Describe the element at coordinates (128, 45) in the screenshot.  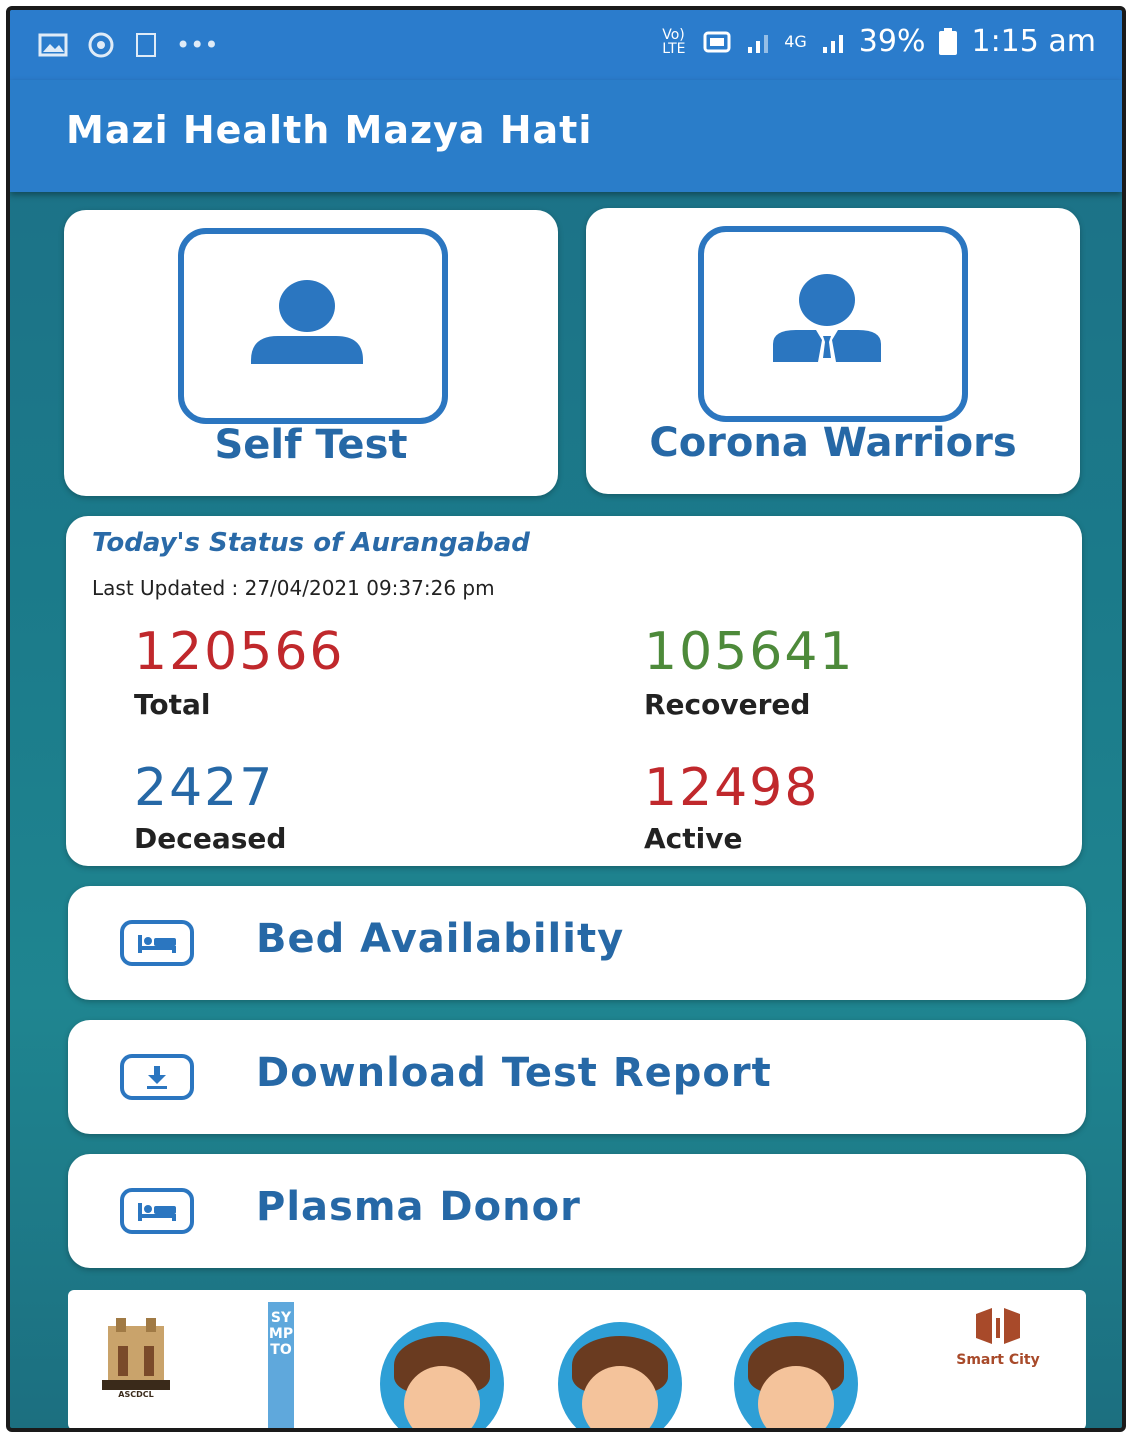
I see `notification-icons: •••` at that location.